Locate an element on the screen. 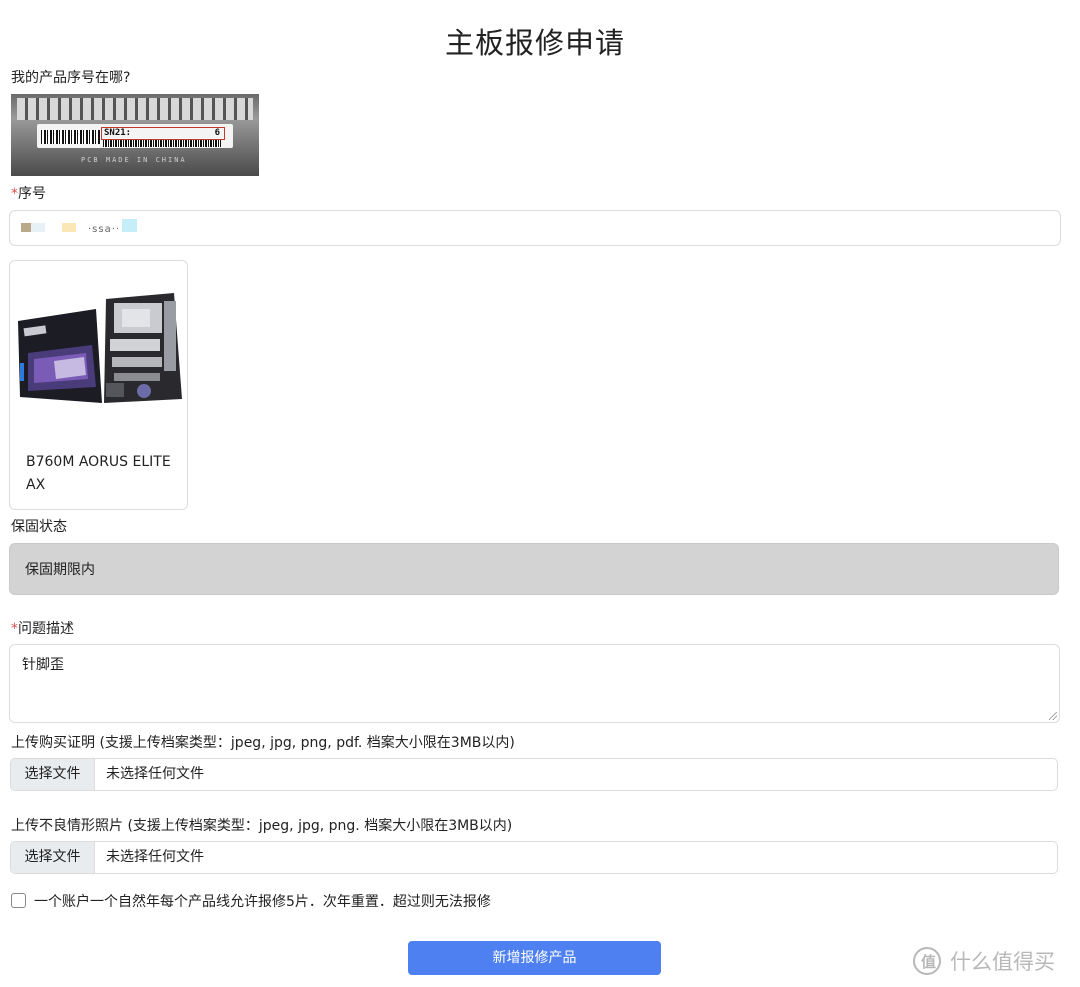  add-repair-product-button: 新增报修产品 is located at coordinates (534, 958).